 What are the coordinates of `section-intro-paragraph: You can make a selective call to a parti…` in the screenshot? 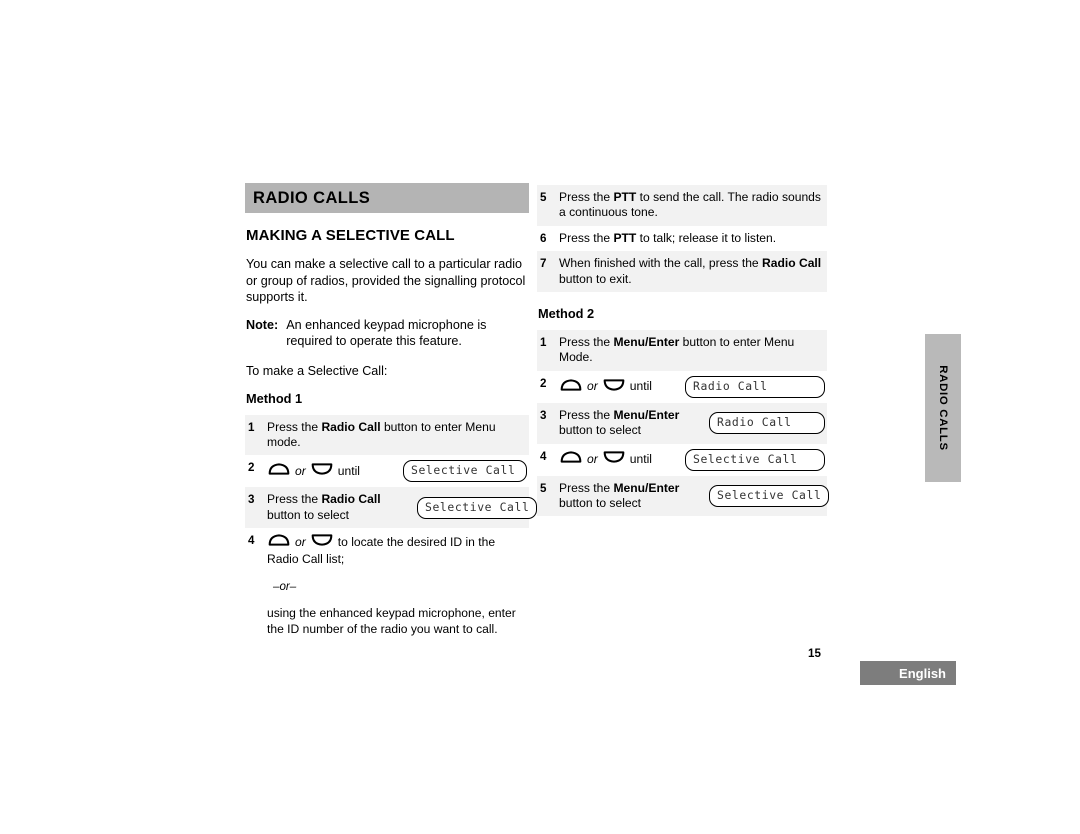 It's located at (386, 281).